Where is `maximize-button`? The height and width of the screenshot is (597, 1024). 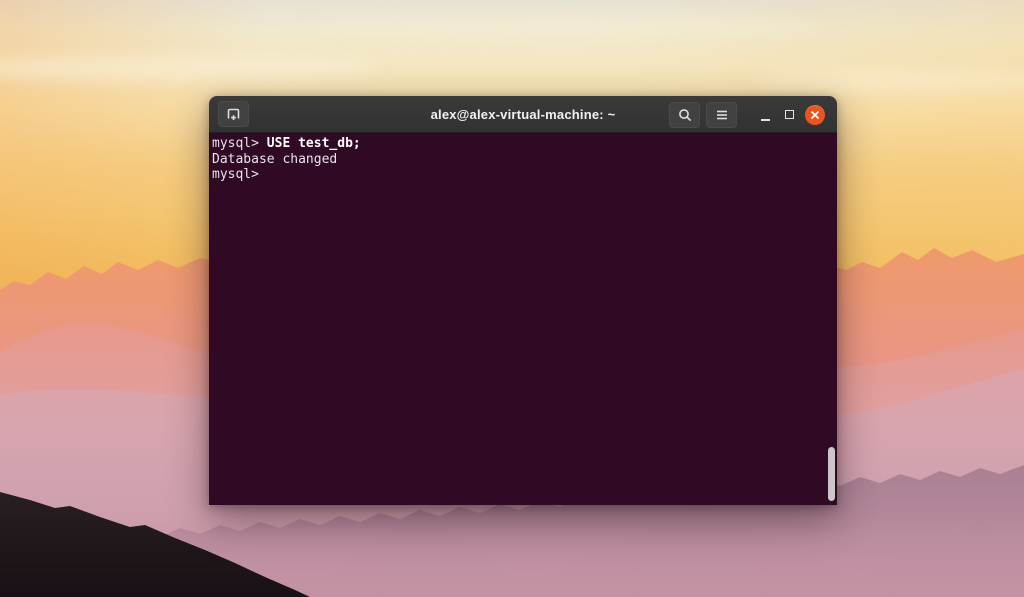 maximize-button is located at coordinates (789, 115).